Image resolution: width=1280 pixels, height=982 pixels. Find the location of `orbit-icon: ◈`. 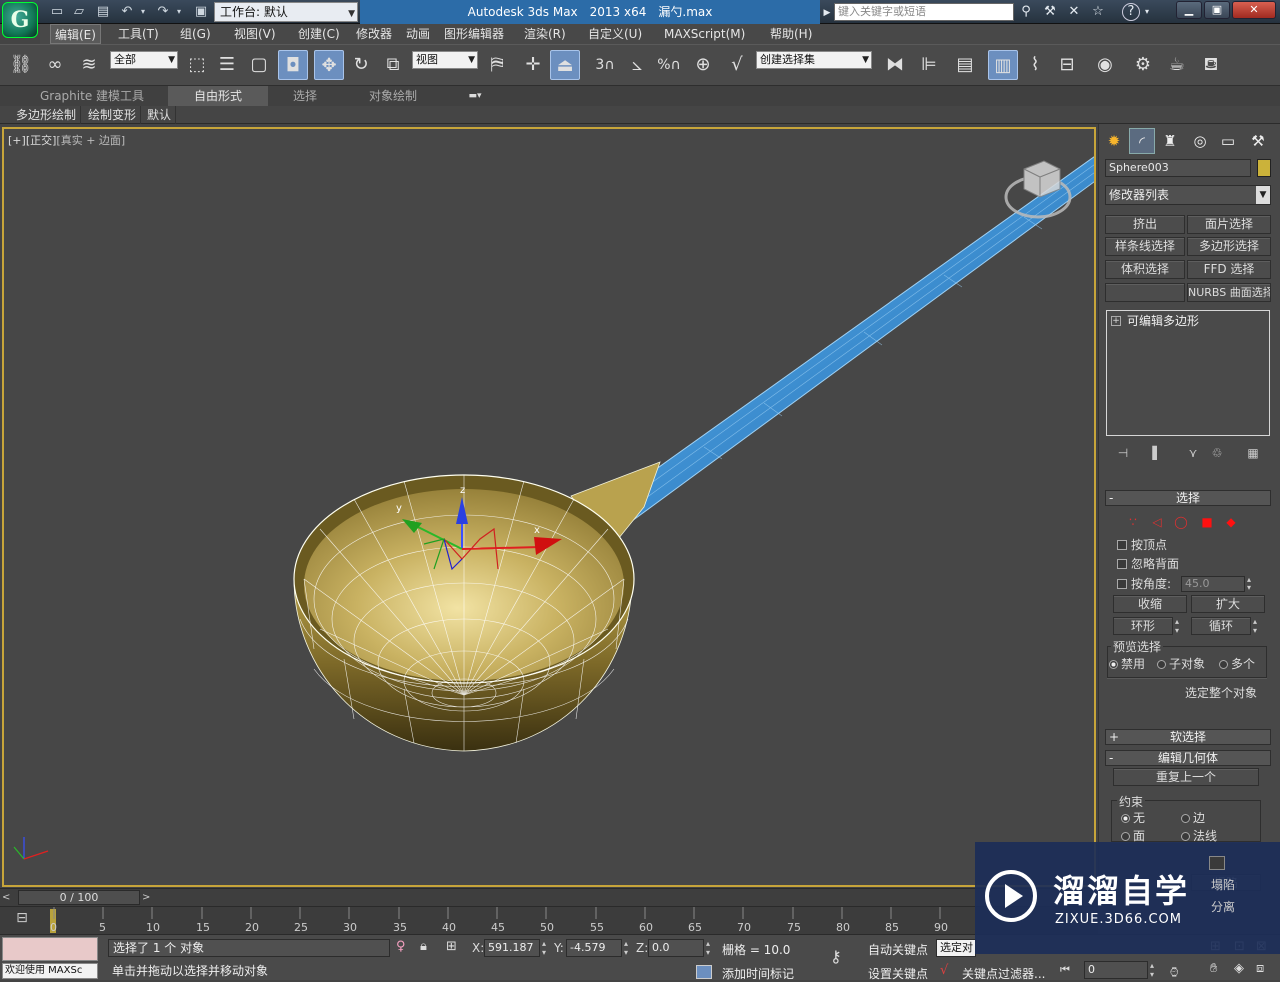

orbit-icon: ◈ is located at coordinates (1239, 968).